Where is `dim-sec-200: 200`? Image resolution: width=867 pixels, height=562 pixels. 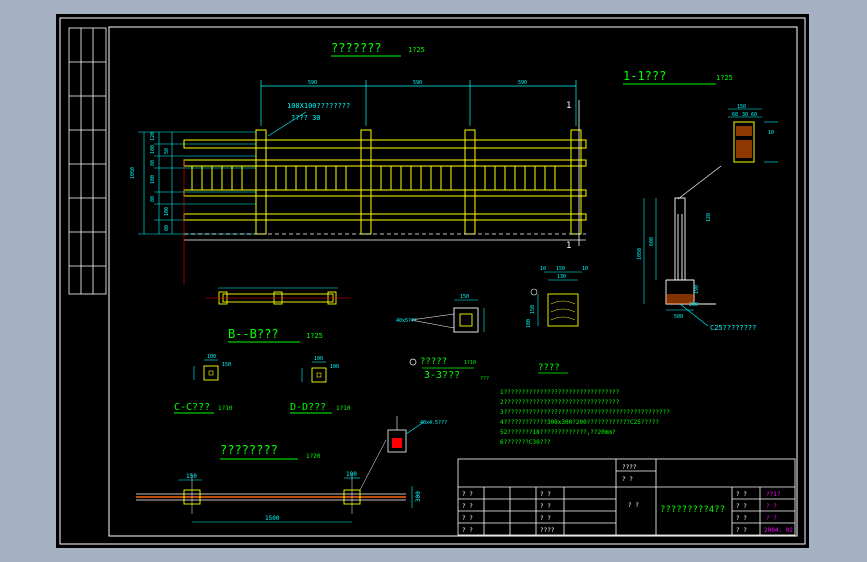 dim-sec-200: 200 is located at coordinates (693, 305).